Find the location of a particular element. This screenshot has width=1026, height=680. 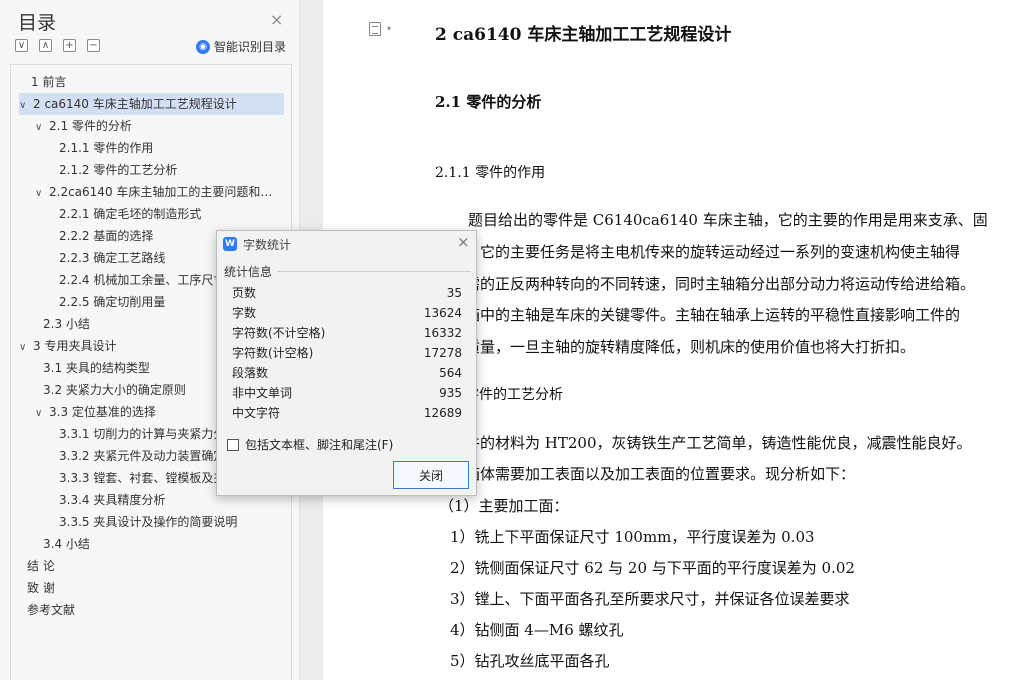

toc-item-label: 2.1.1 零件的作用 is located at coordinates (106, 148).